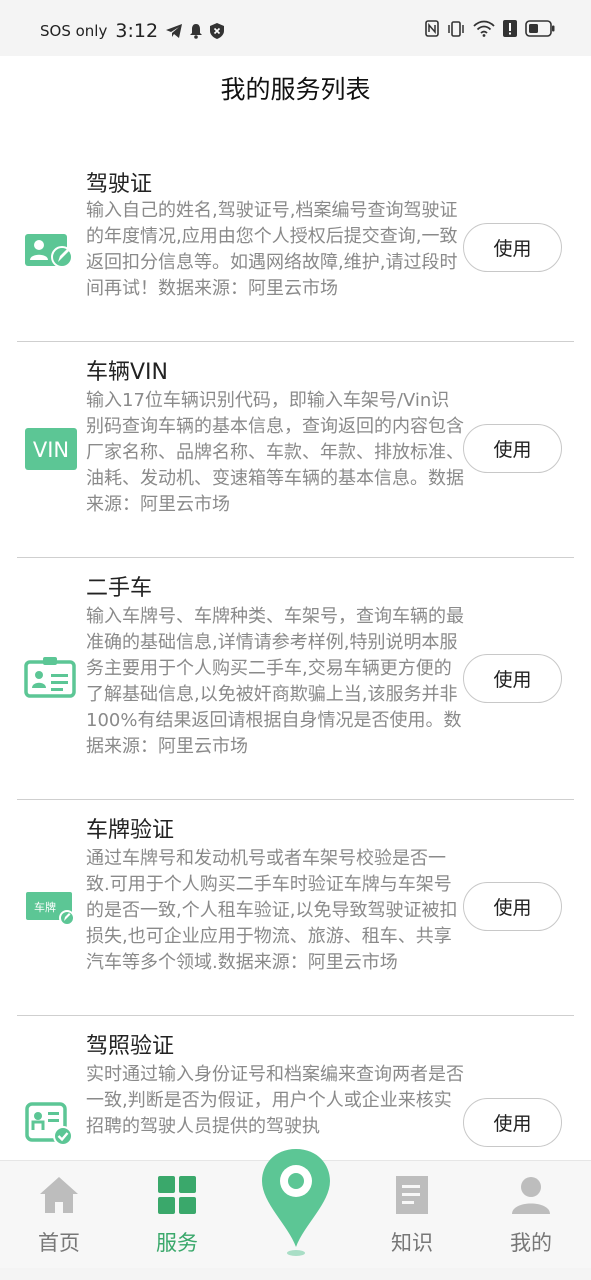 The width and height of the screenshot is (591, 1280). What do you see at coordinates (51, 1124) in the screenshot?
I see `license-verify-icon` at bounding box center [51, 1124].